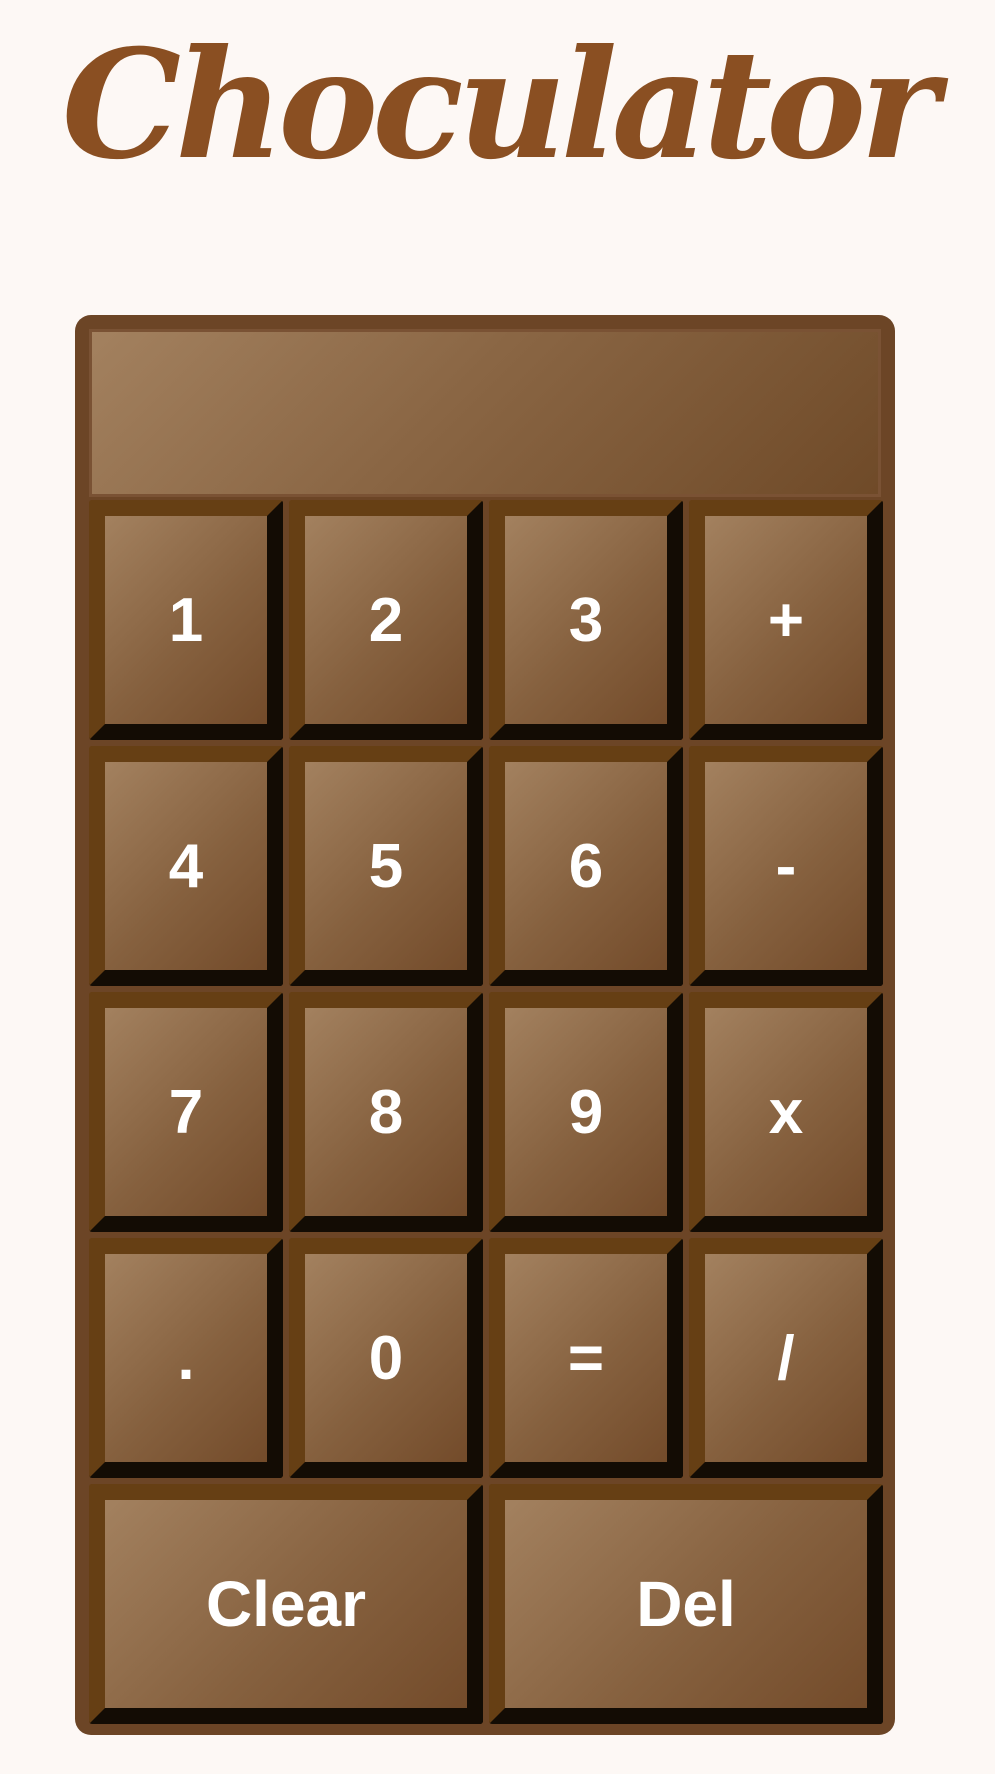 The image size is (995, 1774). I want to click on key-9: 9, so click(586, 1112).